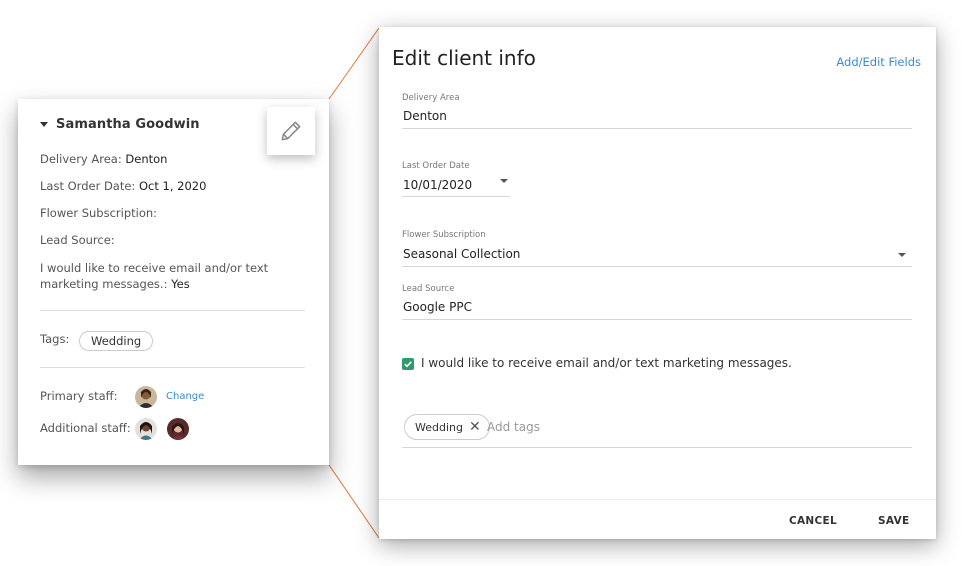 The width and height of the screenshot is (962, 566). Describe the element at coordinates (657, 499) in the screenshot. I see `dialog-footer-divider` at that location.